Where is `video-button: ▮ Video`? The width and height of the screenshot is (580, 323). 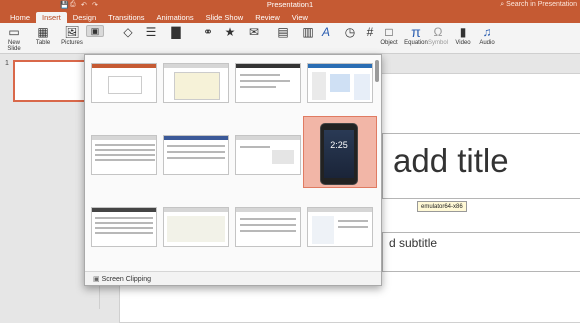
video-button: ▮ Video is located at coordinates (463, 35).